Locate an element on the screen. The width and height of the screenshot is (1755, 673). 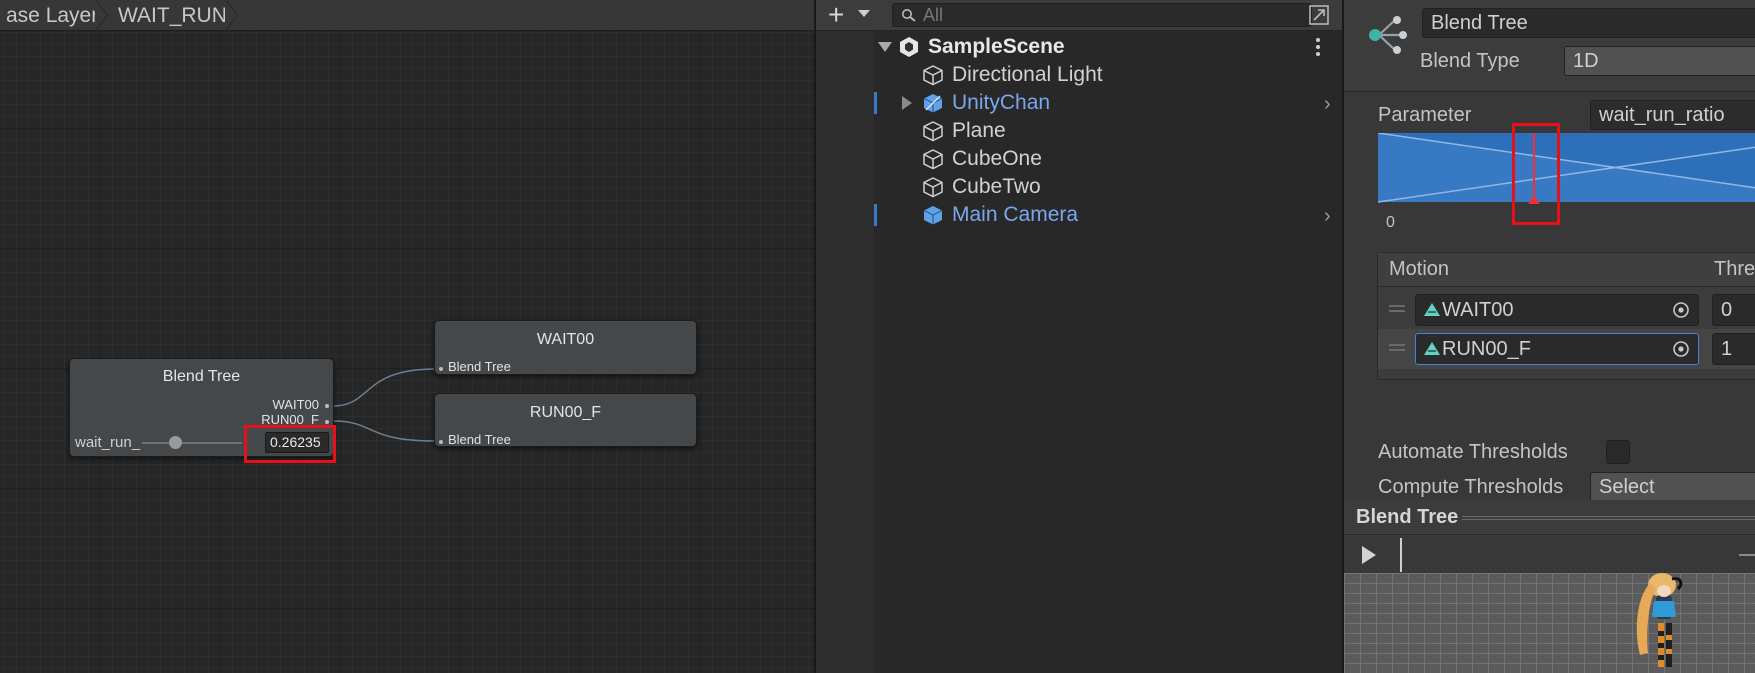
unity-scene-icon is located at coordinates (909, 47).